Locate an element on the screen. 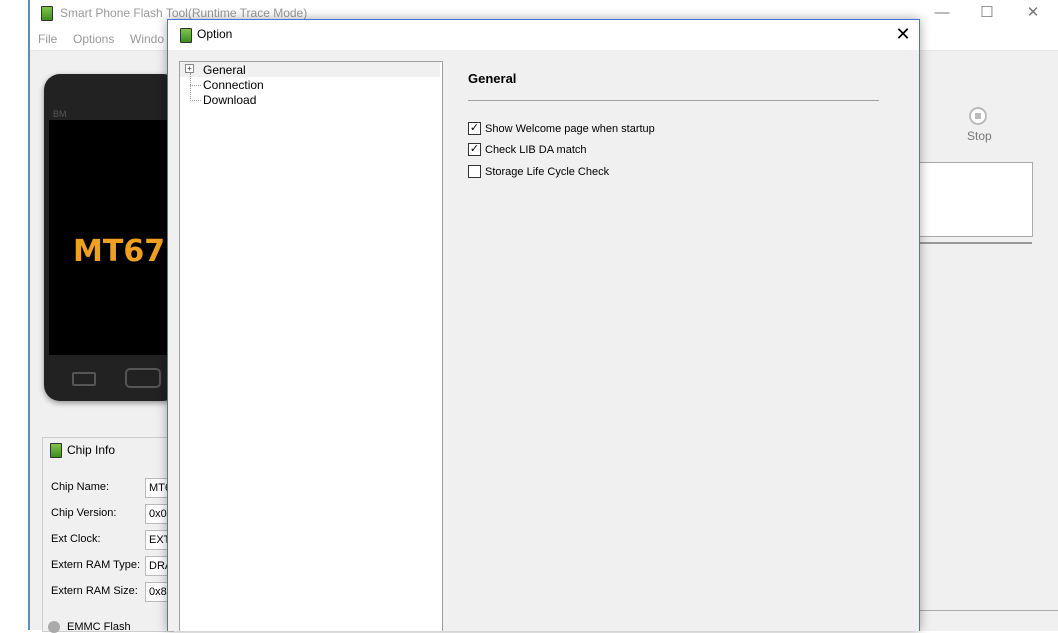  phone-brand-label: BM is located at coordinates (60, 114).